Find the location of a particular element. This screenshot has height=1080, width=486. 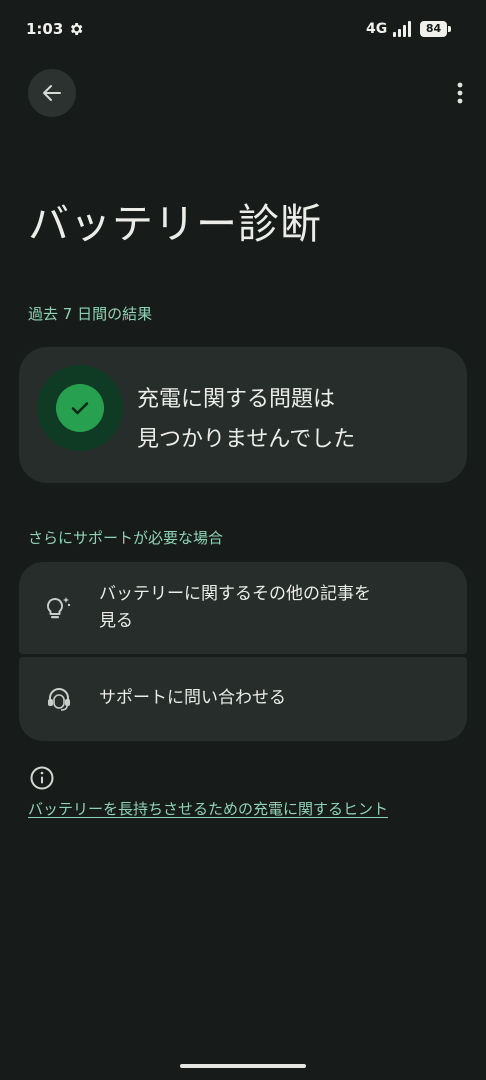

status-bar: 1:03 4G 84 is located at coordinates (243, 30).